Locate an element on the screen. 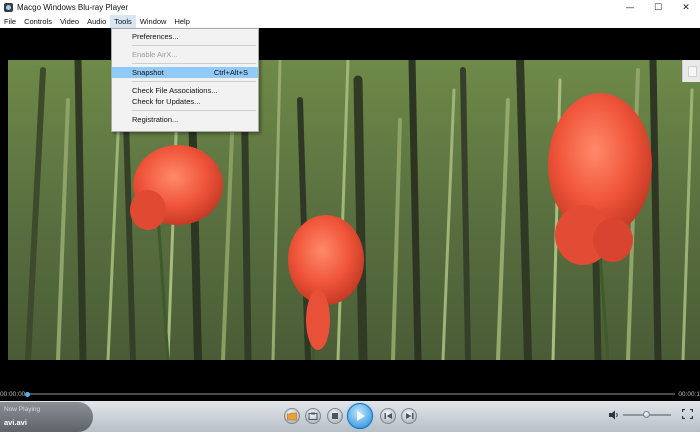  next-icon is located at coordinates (409, 416).